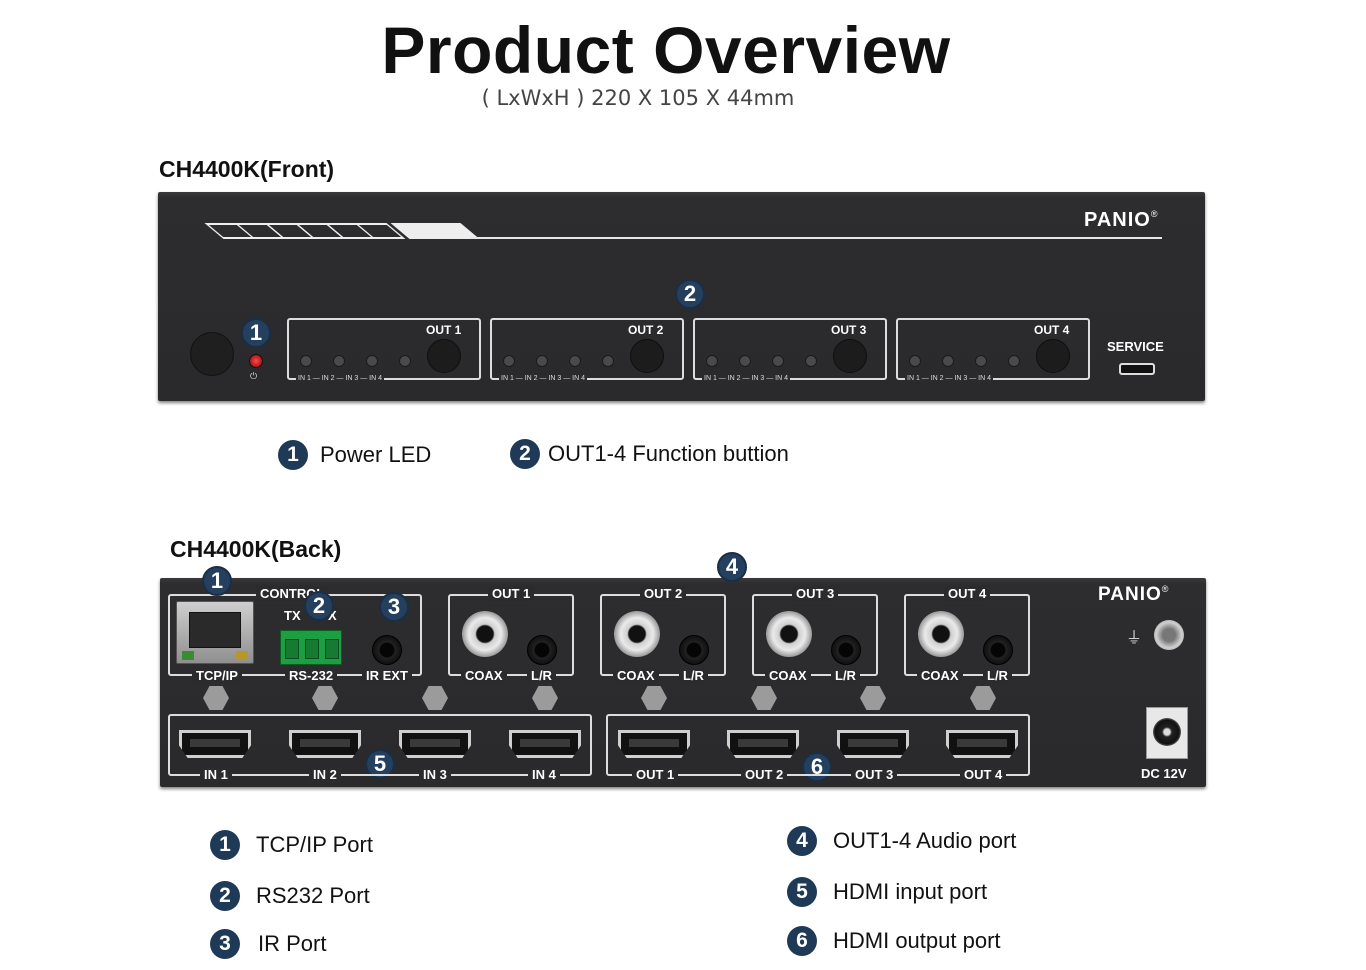 The height and width of the screenshot is (970, 1366). Describe the element at coordinates (215, 744) in the screenshot. I see `hdmi-in1-port` at that location.